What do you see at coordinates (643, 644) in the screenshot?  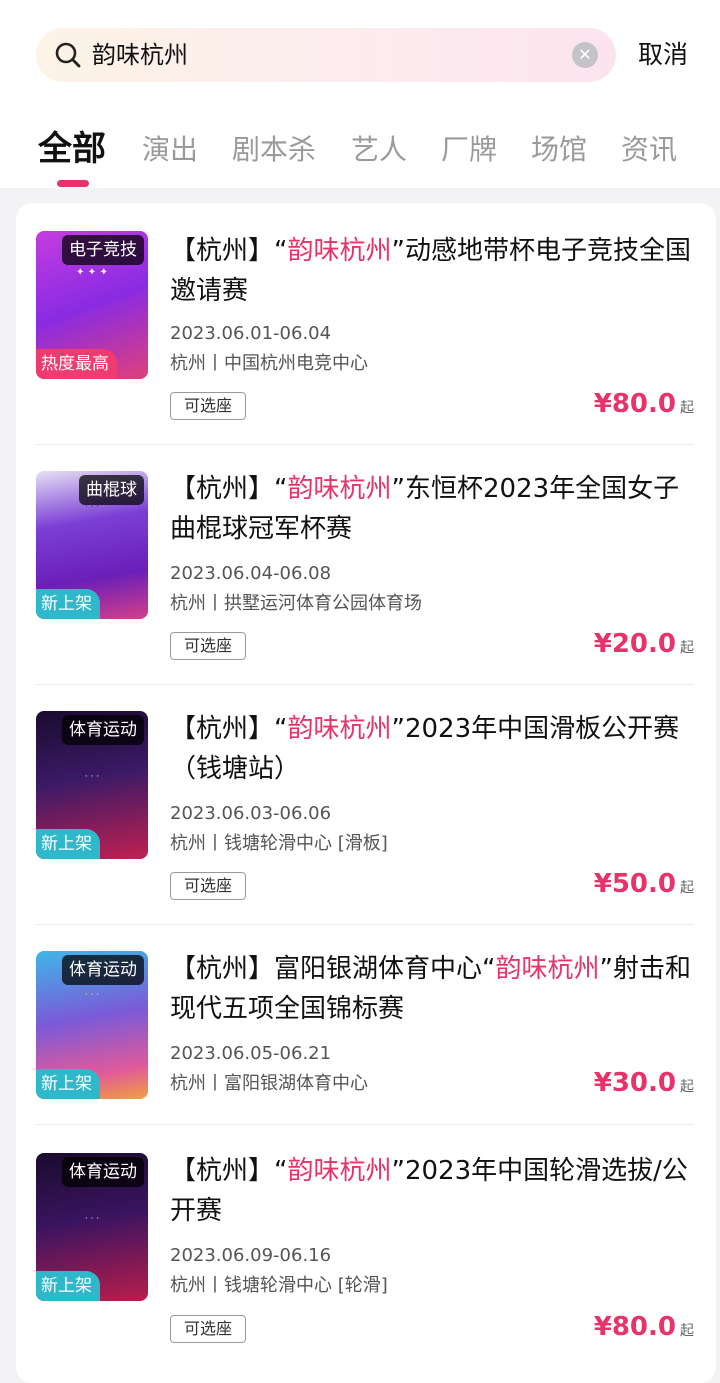 I see `price: ¥20.0 起` at bounding box center [643, 644].